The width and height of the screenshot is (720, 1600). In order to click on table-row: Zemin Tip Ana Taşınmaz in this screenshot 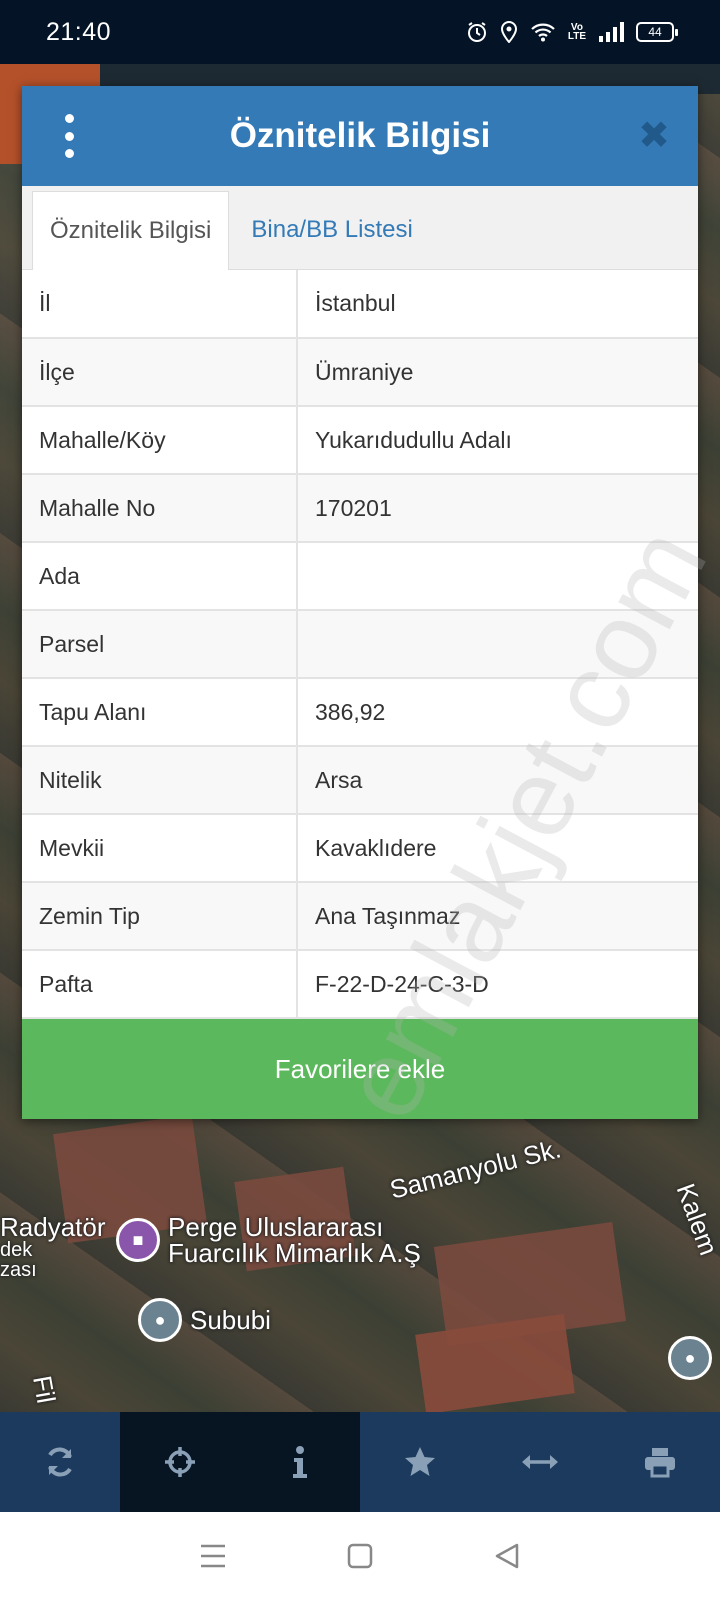, I will do `click(360, 916)`.